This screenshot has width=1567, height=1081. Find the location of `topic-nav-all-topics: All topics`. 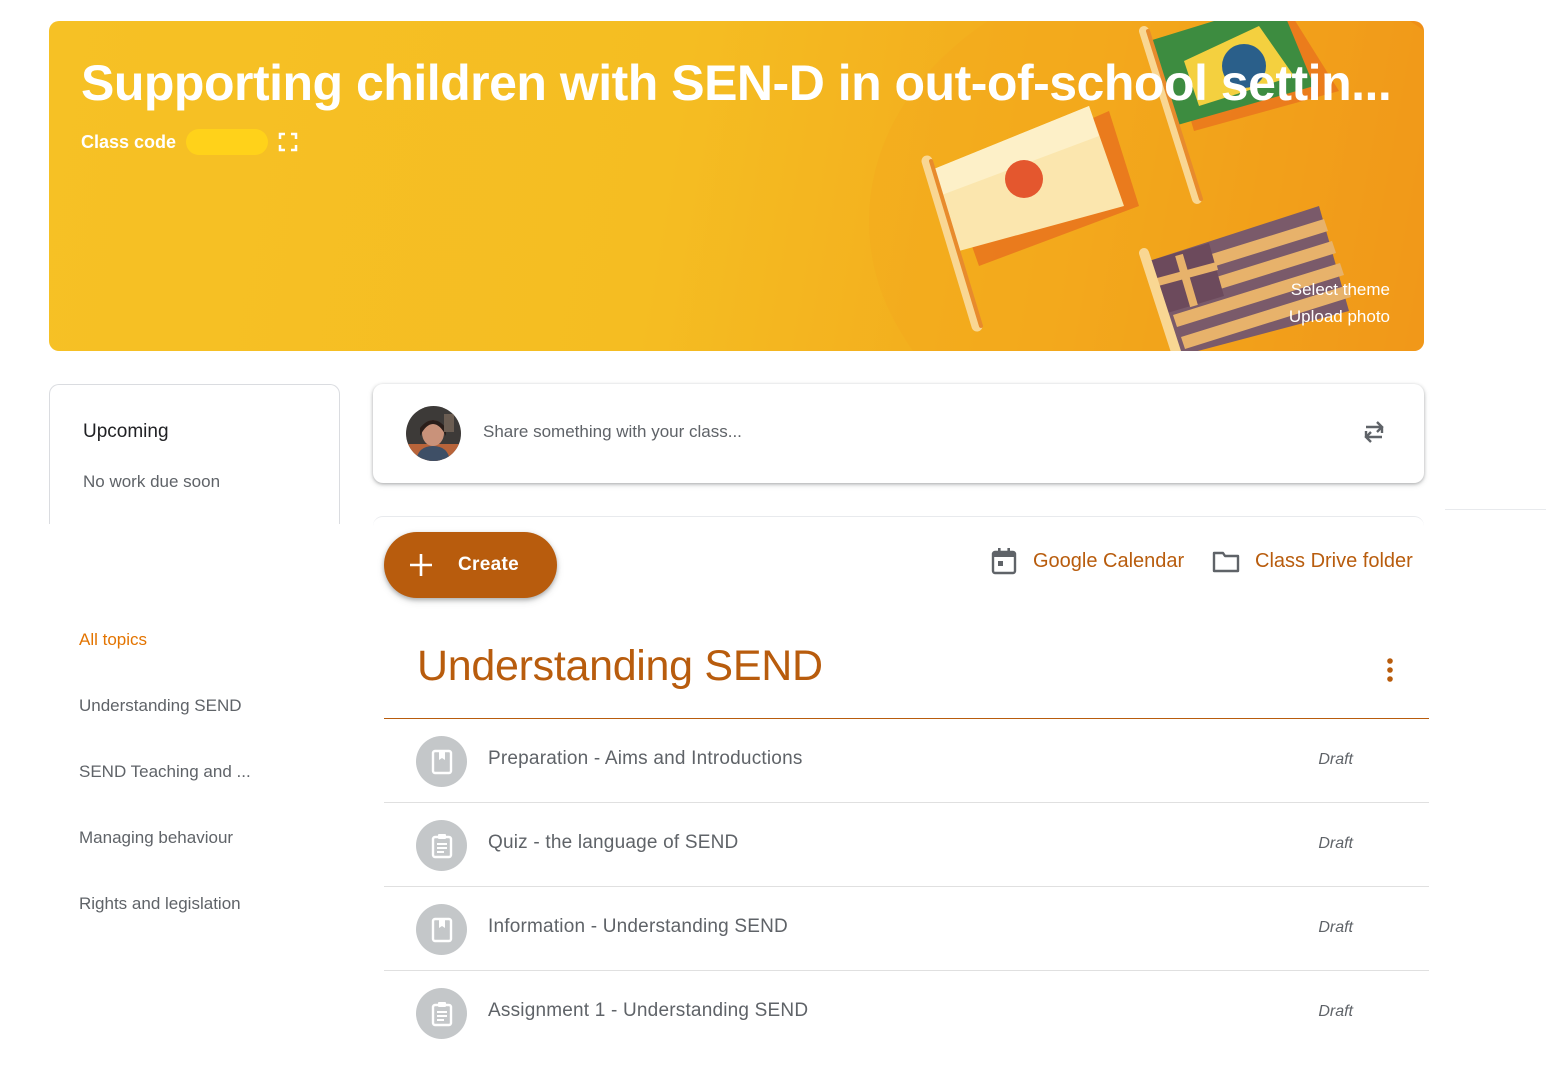

topic-nav-all-topics: All topics is located at coordinates (209, 660).